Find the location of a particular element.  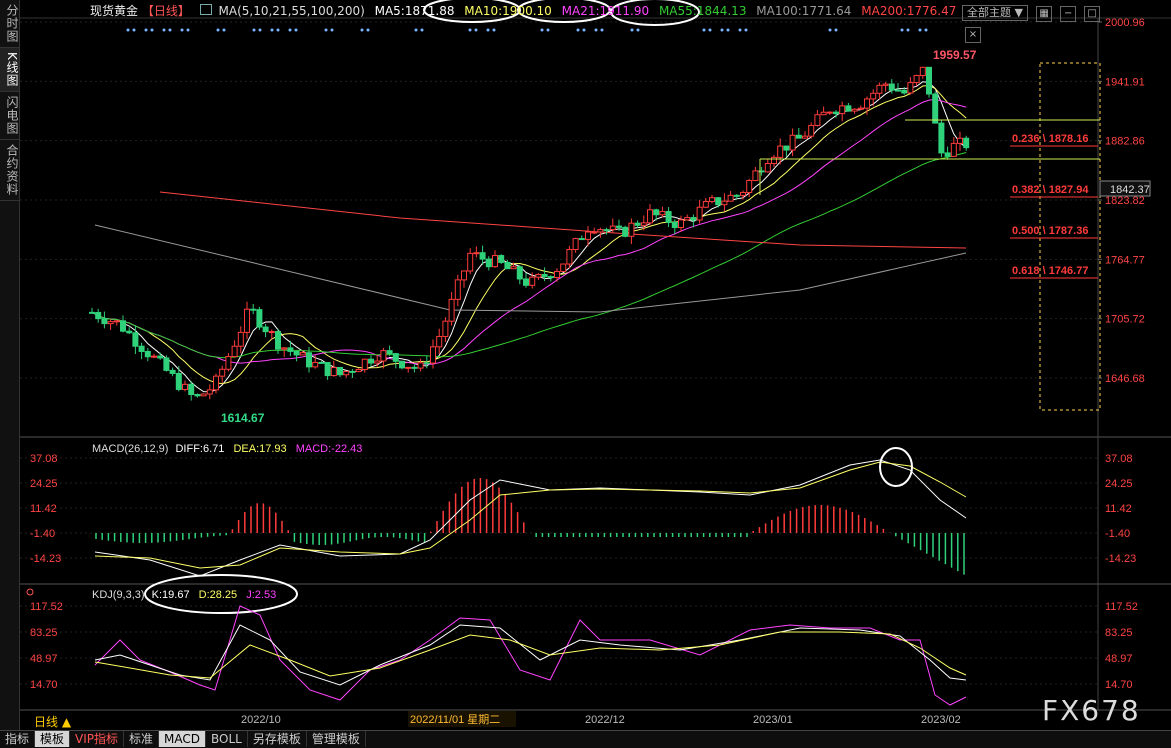

period-selector: 日线 ▲ is located at coordinates (52, 721).